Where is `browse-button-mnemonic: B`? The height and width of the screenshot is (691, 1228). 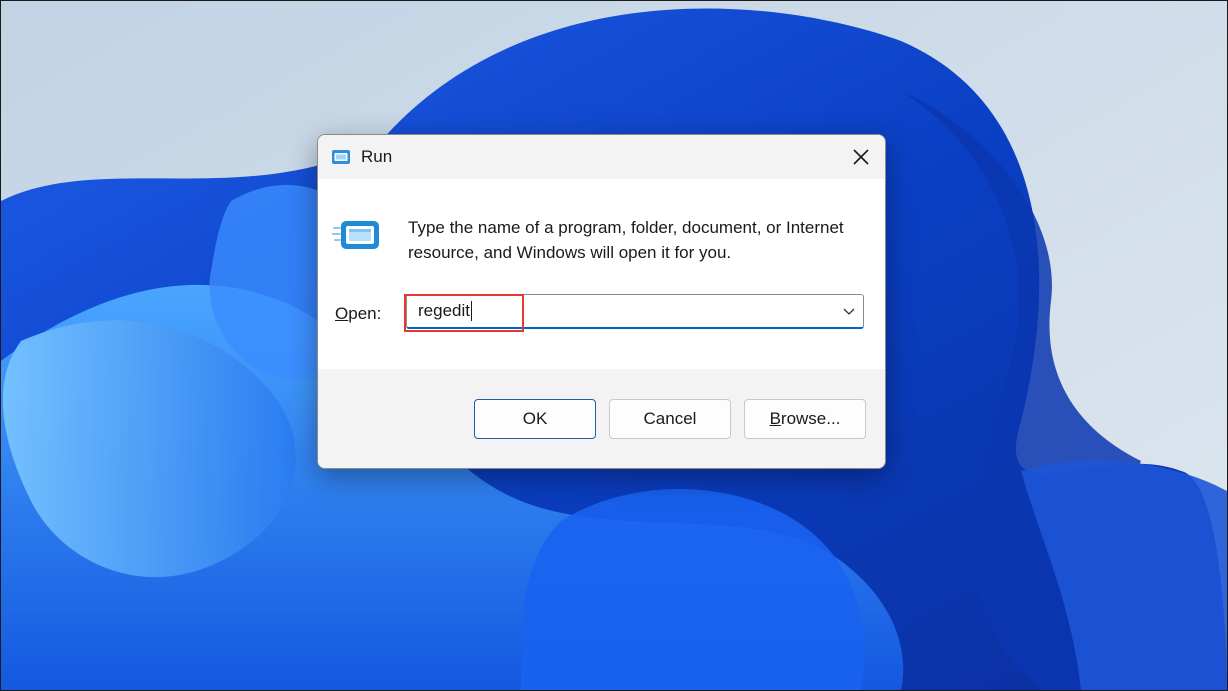
browse-button-mnemonic: B is located at coordinates (775, 418).